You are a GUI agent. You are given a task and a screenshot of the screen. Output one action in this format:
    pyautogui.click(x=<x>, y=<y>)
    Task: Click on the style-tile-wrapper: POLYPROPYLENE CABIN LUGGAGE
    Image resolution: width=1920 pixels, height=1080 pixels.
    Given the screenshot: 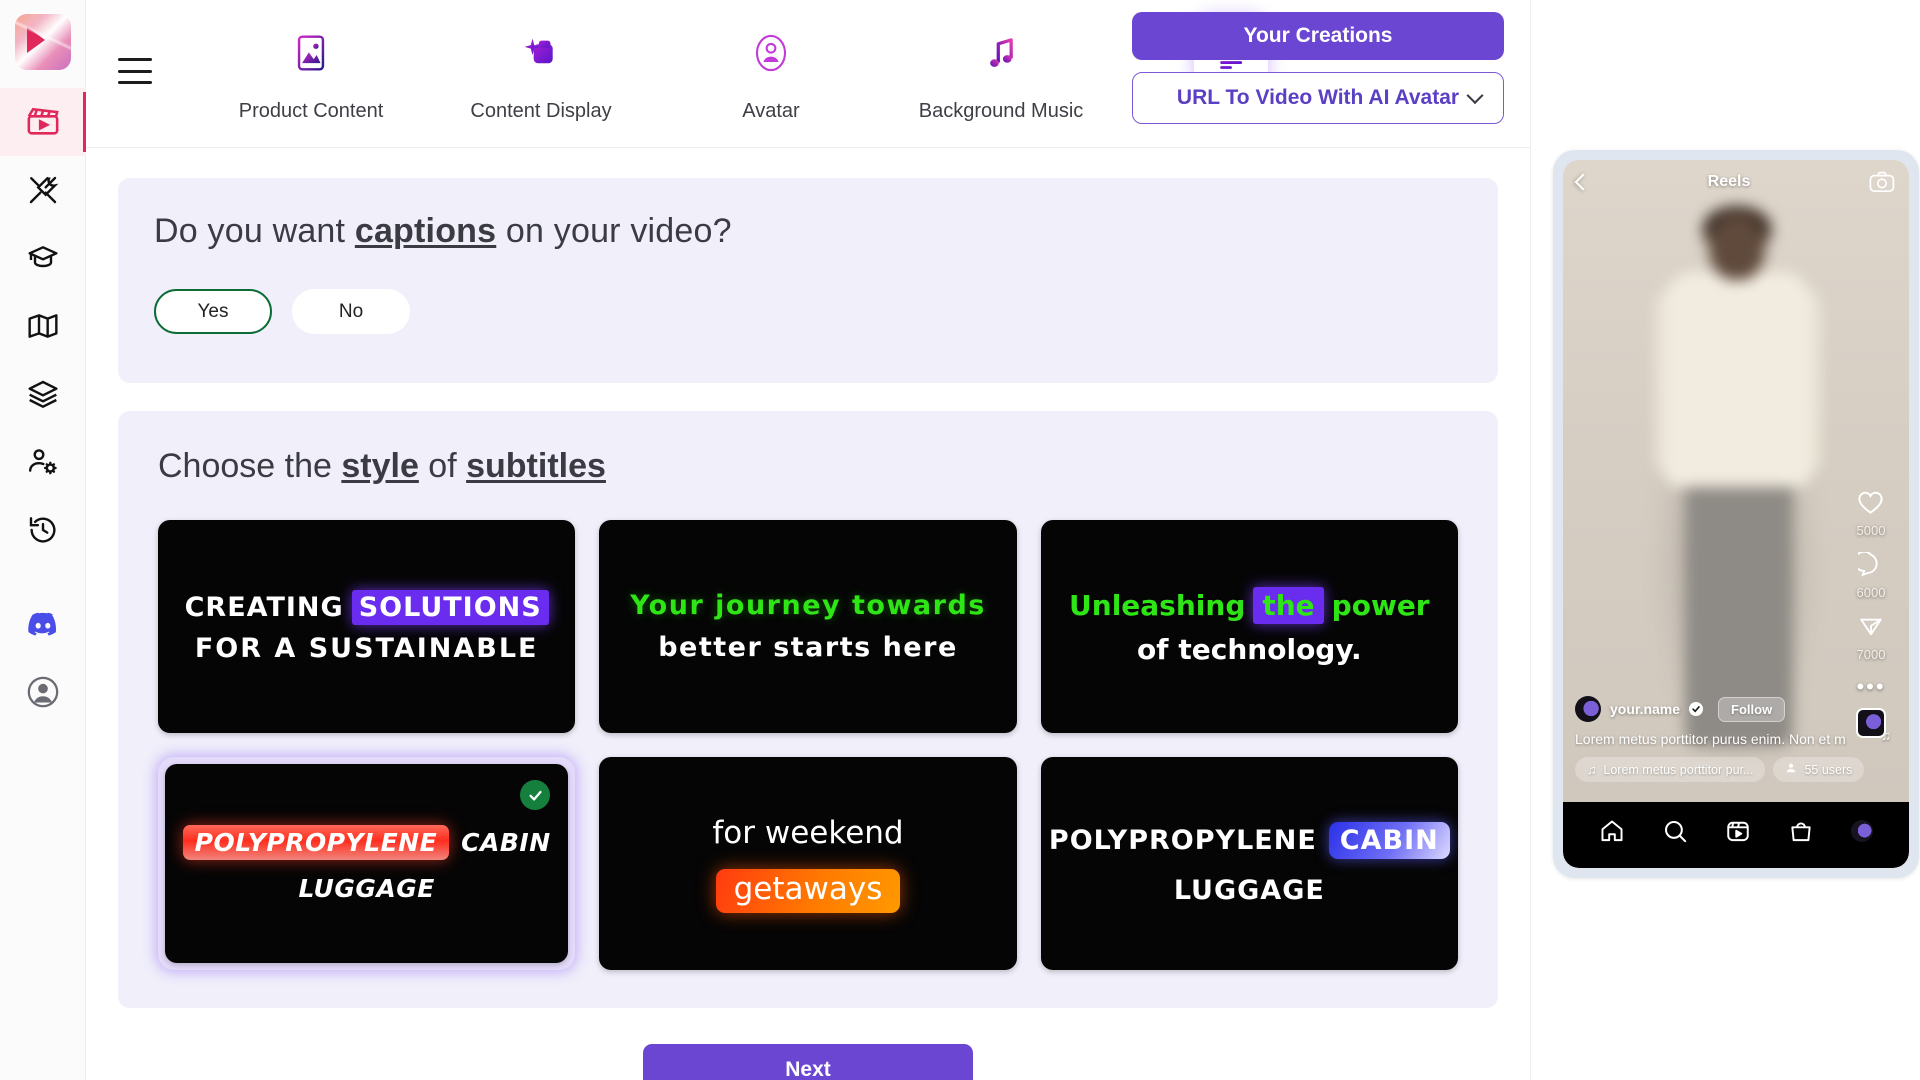 What is the action you would take?
    pyautogui.click(x=1249, y=863)
    